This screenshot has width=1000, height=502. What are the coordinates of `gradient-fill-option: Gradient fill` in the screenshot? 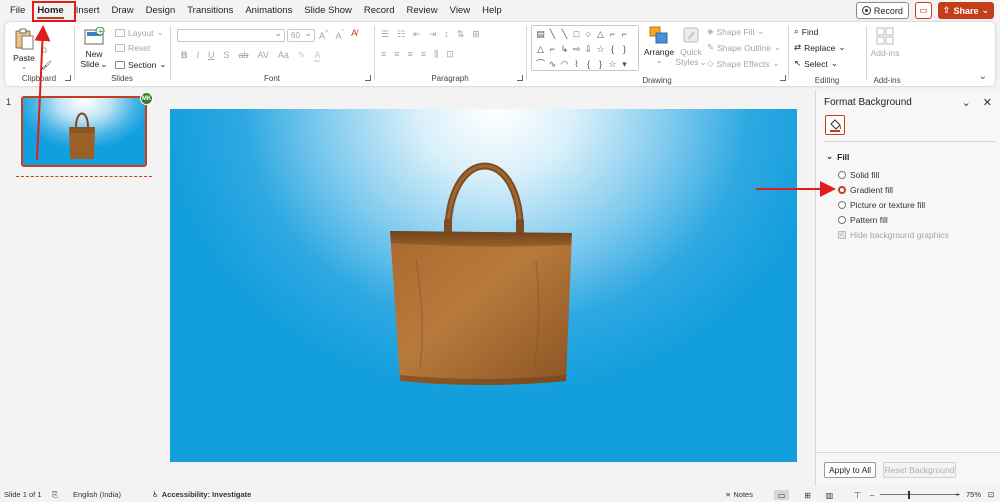 It's located at (865, 190).